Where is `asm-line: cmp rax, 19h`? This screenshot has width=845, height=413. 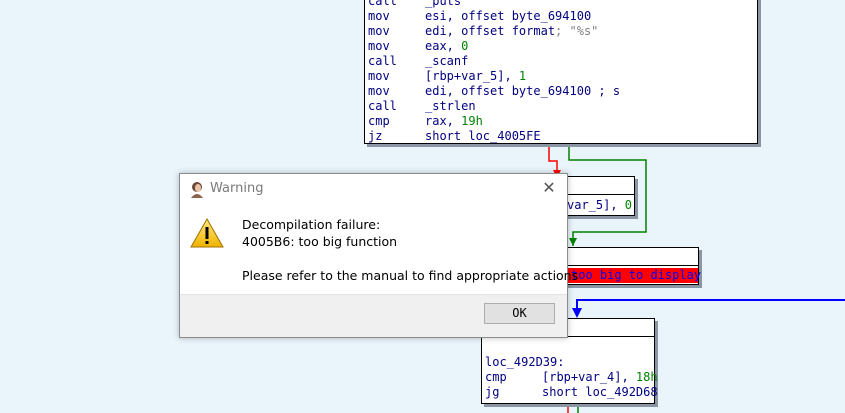
asm-line: cmp rax, 19h is located at coordinates (562, 121).